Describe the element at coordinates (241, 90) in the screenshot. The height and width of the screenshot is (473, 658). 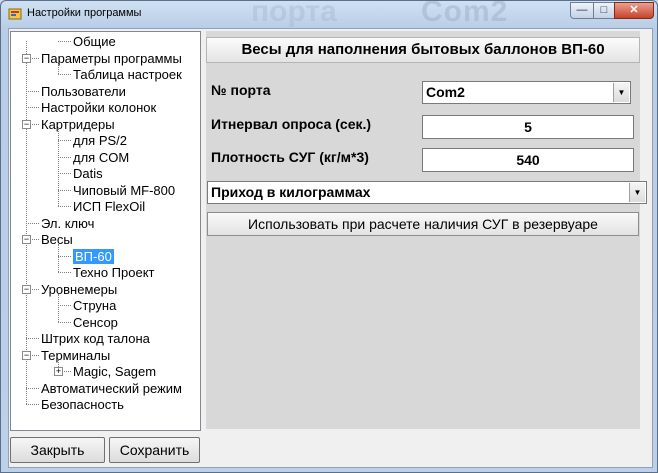
I see `port-label: № порта` at that location.